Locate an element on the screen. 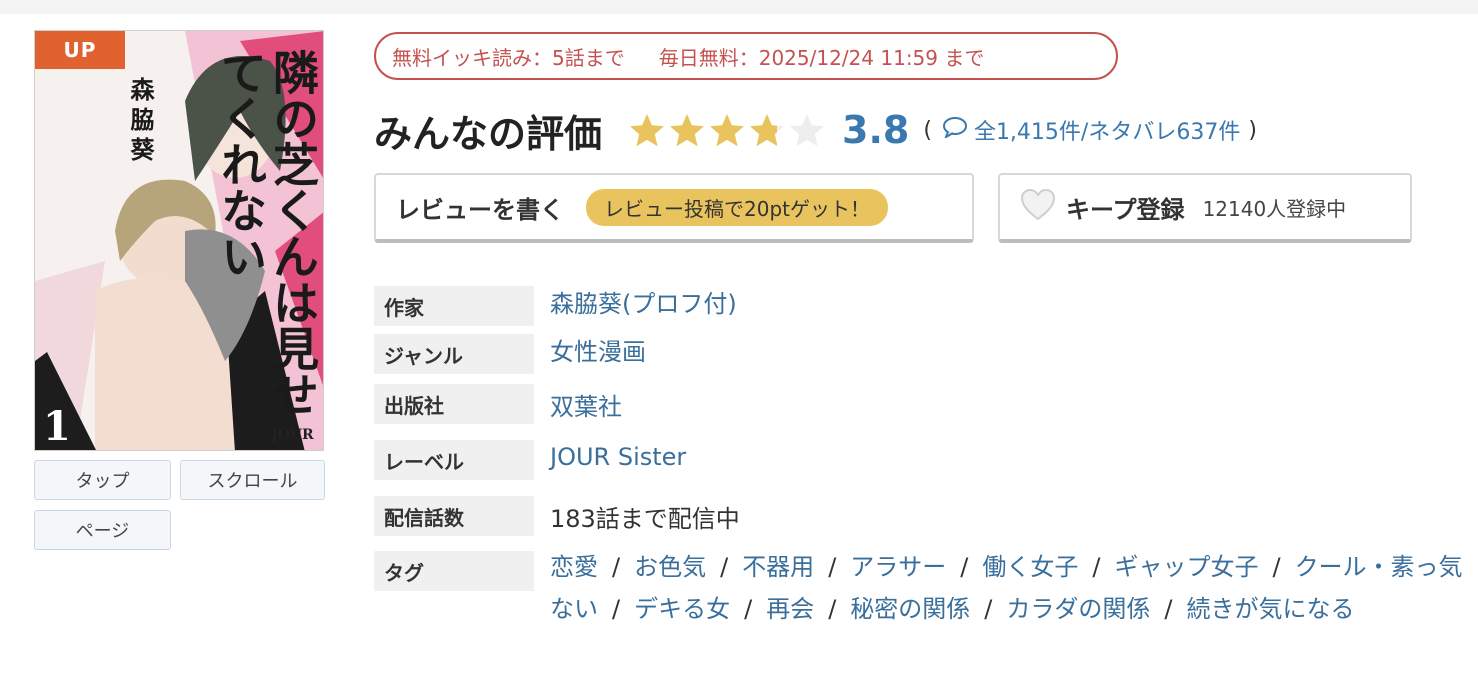  label-link: JOUR Sister is located at coordinates (618, 457).